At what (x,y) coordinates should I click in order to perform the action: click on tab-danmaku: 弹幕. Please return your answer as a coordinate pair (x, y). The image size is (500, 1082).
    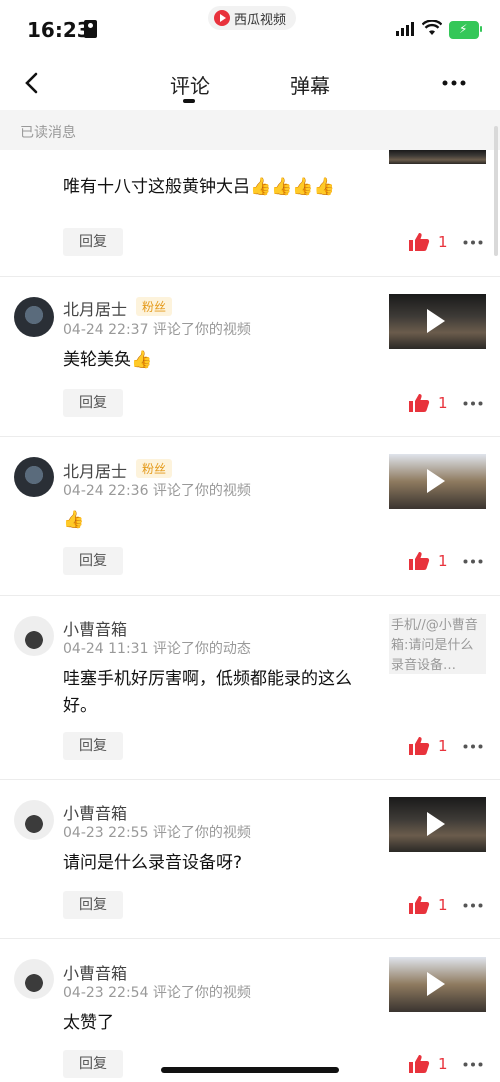
    Looking at the image, I should click on (310, 84).